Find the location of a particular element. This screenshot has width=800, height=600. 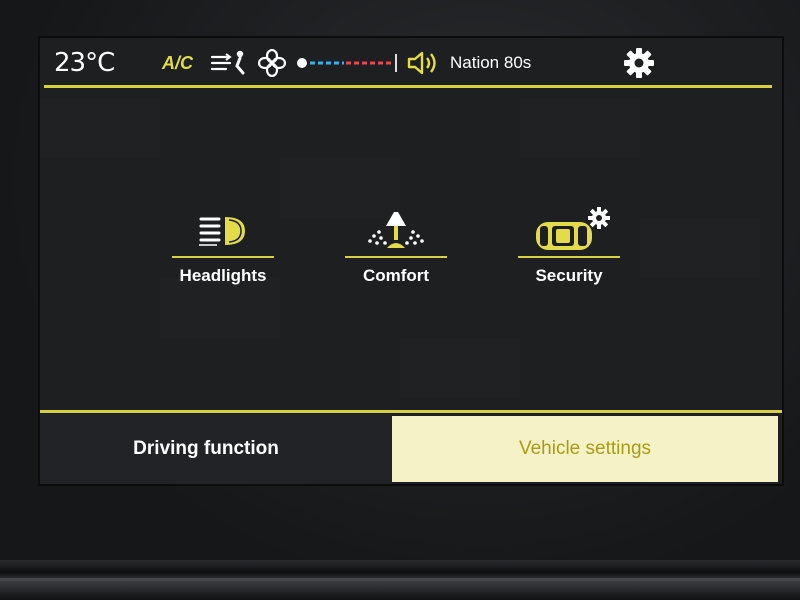

status-bar: 23°C A/C Nation 80s is located at coordinates (411, 63).